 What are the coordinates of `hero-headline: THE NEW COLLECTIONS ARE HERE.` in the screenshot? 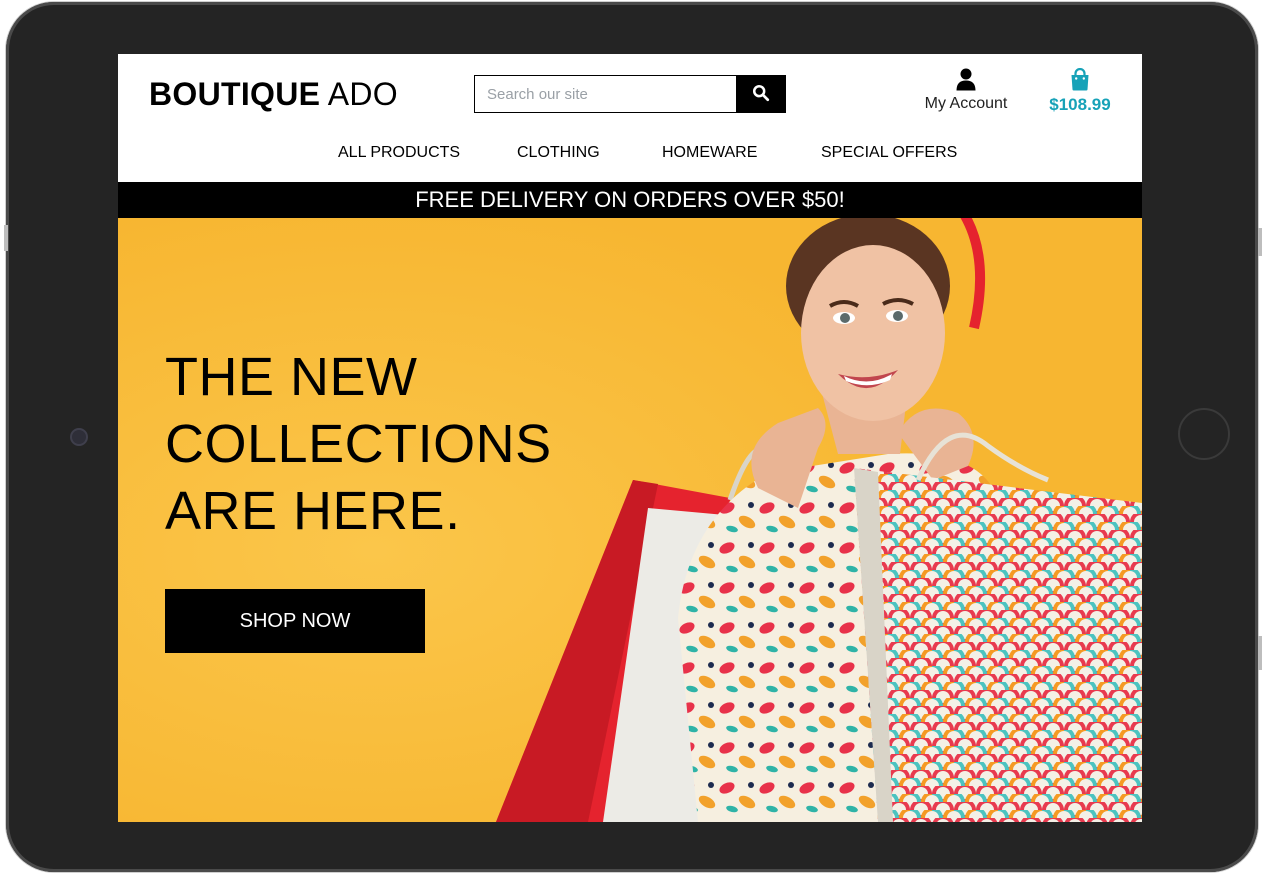 It's located at (358, 444).